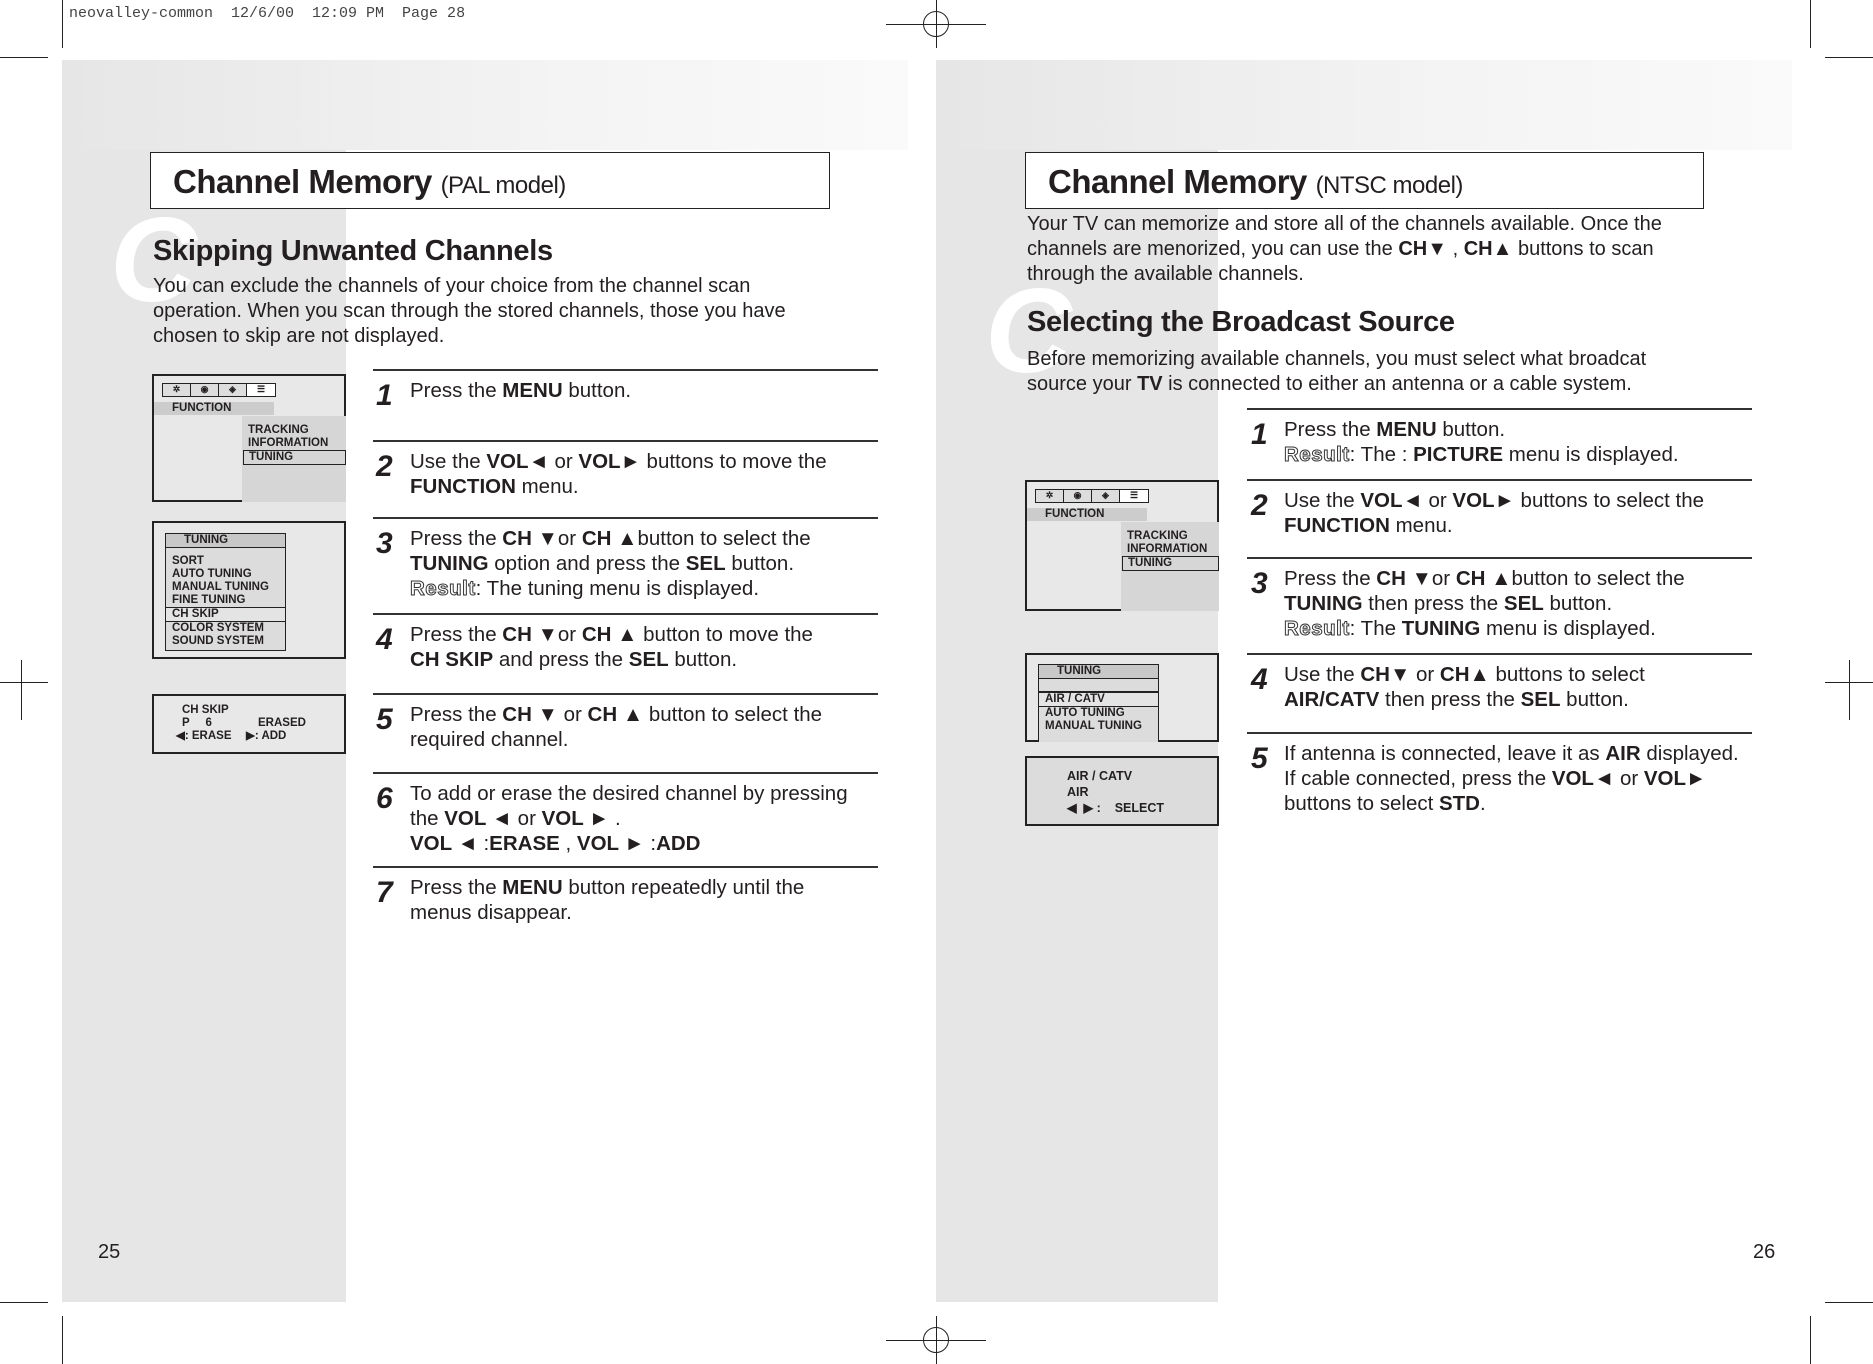 The width and height of the screenshot is (1873, 1364). I want to click on title-text: Channel Memory, so click(1177, 181).